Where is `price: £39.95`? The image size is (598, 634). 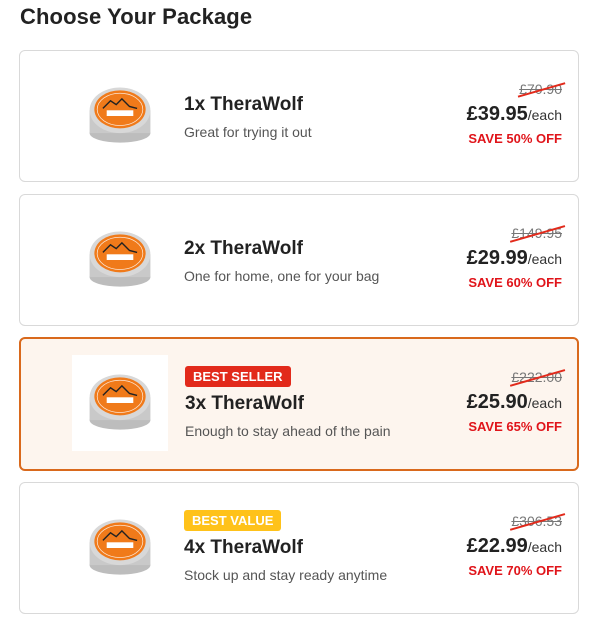 price: £39.95 is located at coordinates (497, 114).